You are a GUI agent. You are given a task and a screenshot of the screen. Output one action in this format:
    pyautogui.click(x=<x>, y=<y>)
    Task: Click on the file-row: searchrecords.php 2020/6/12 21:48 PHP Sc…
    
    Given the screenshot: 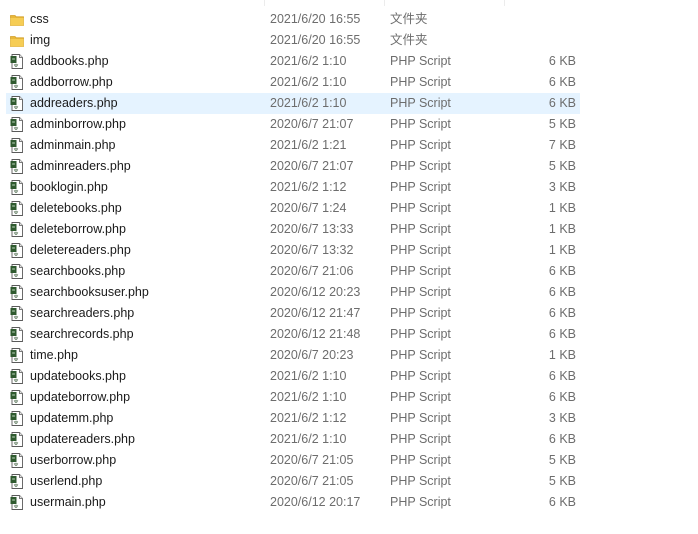 What is the action you would take?
    pyautogui.click(x=293, y=334)
    